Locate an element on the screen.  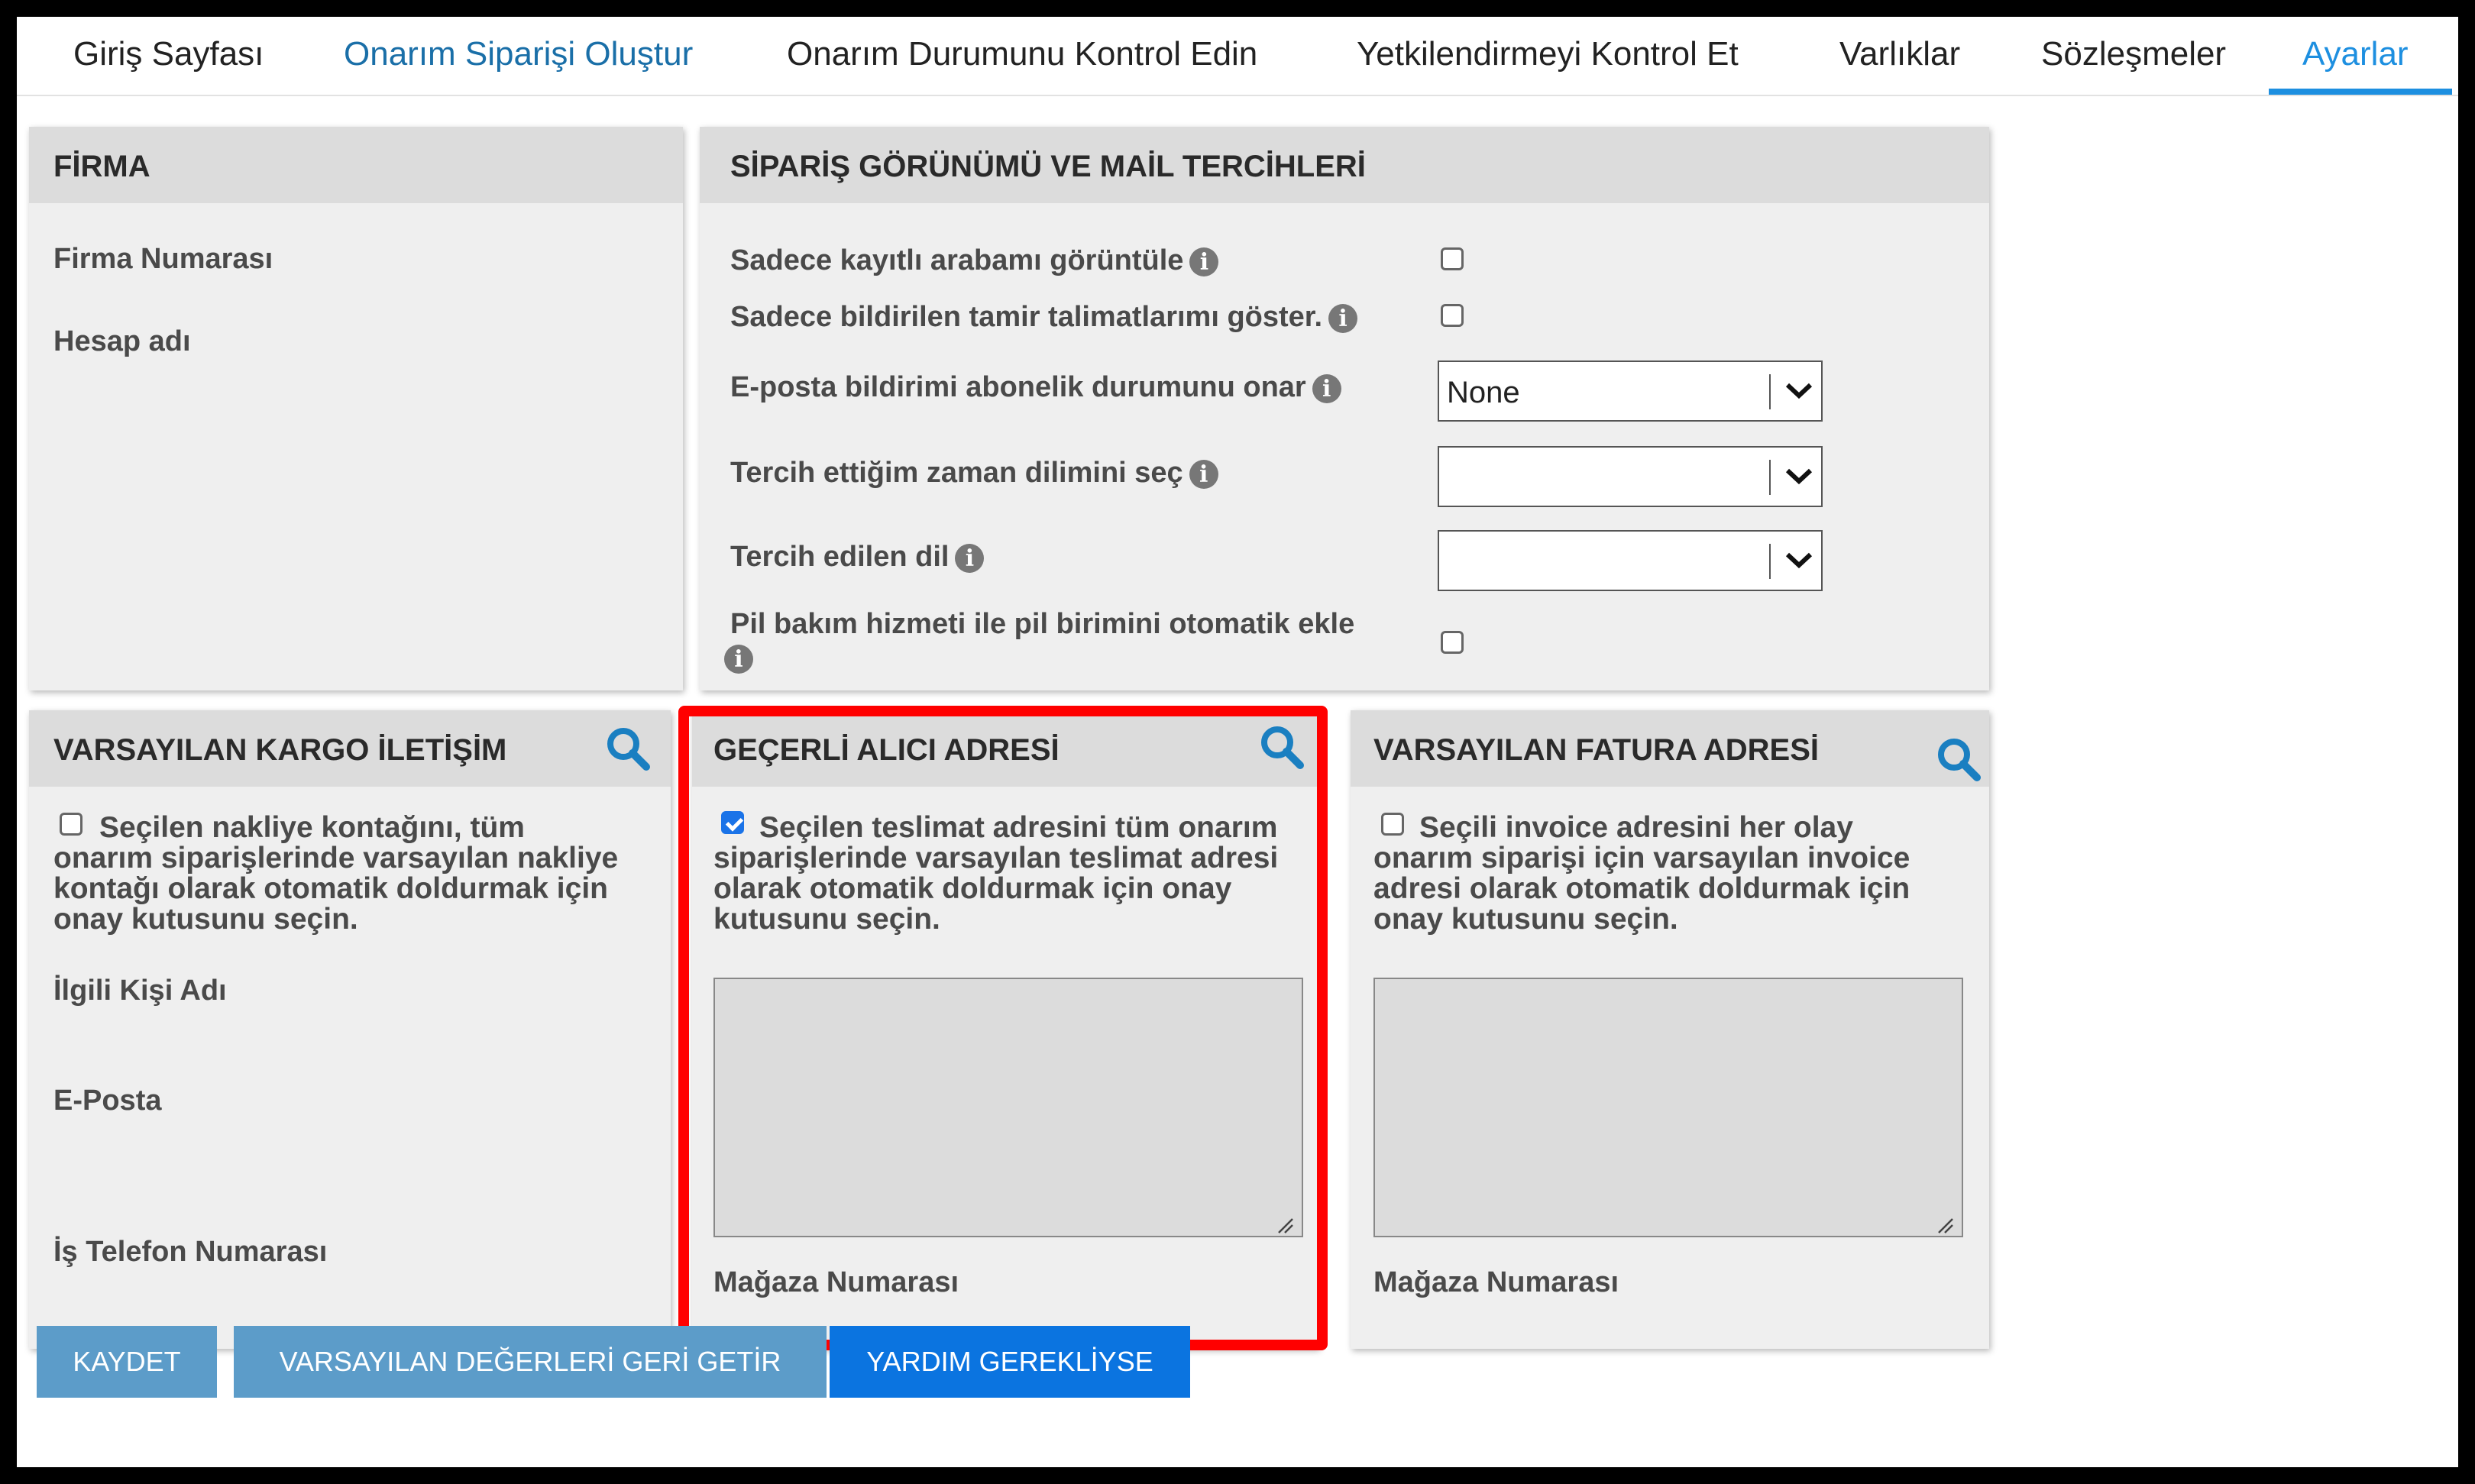
shipping-description-line: onay kutusunu seçin. is located at coordinates (205, 919).